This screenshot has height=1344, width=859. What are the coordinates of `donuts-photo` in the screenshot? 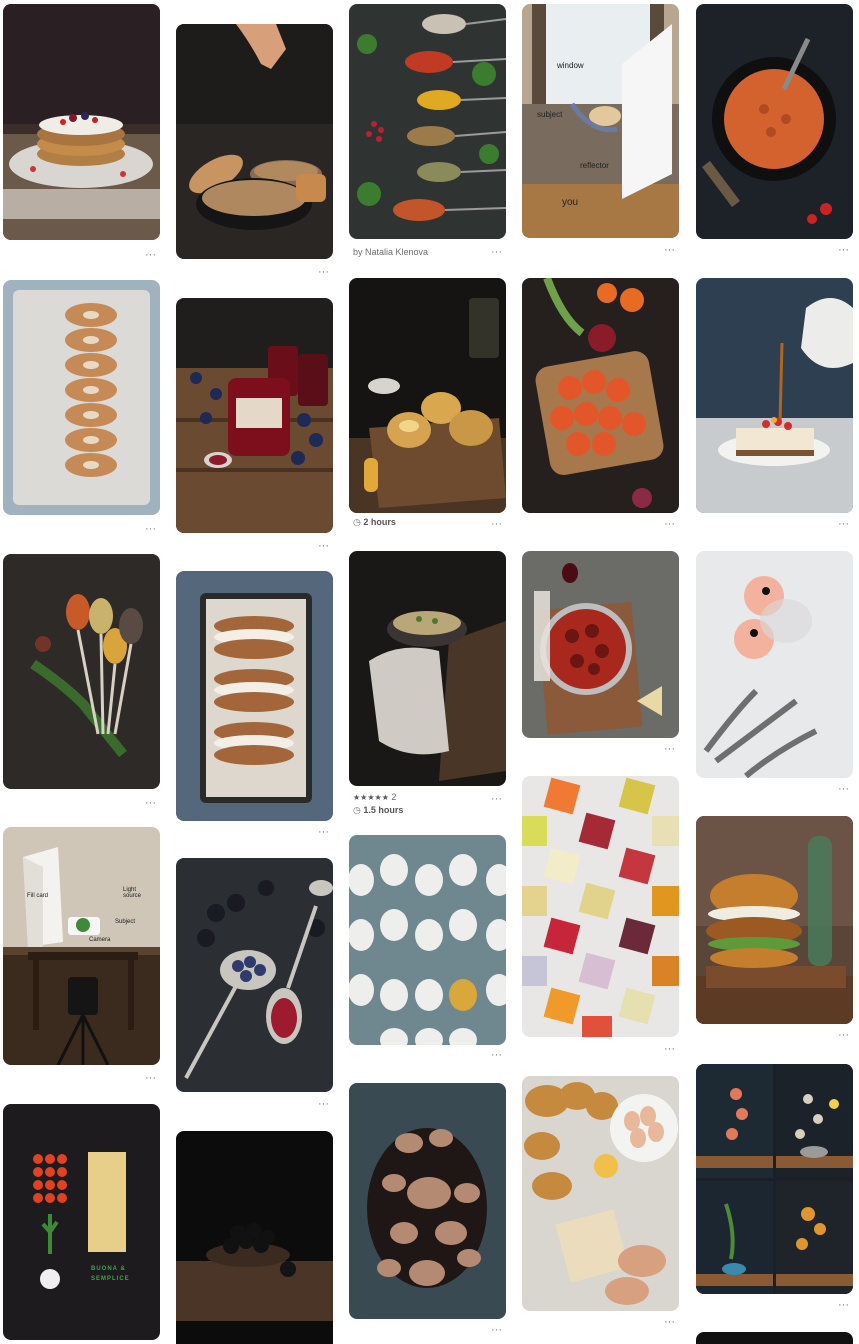 It's located at (81, 397).